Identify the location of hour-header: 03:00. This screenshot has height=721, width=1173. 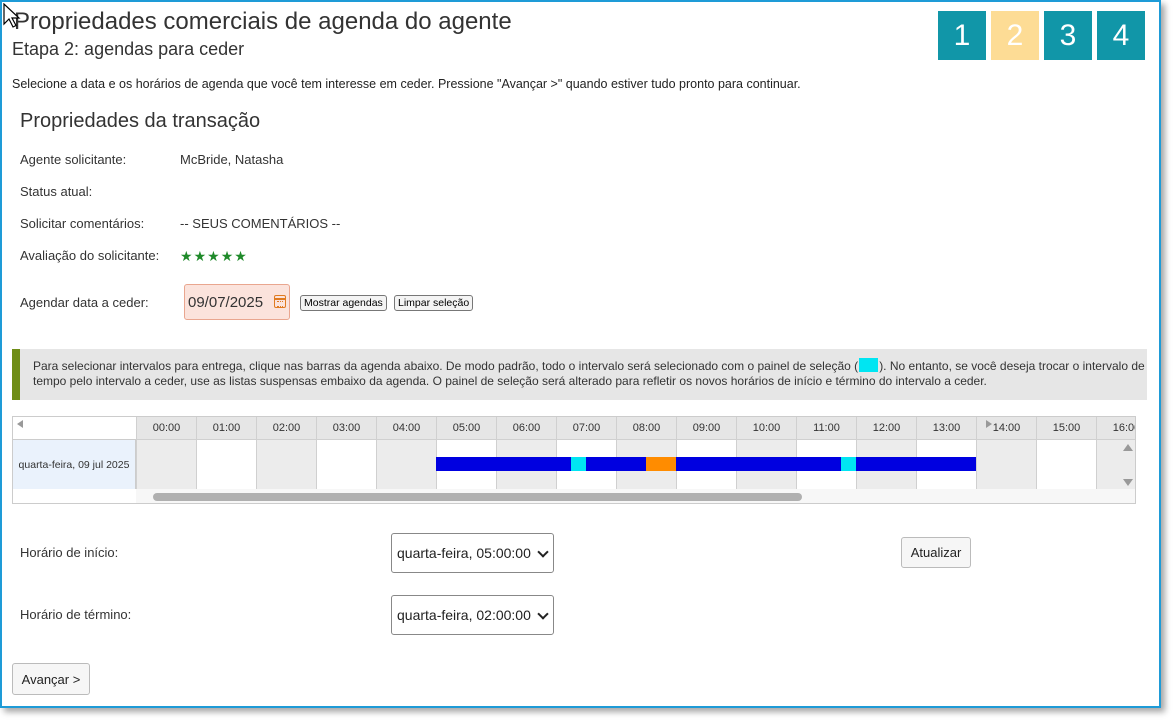
(346, 428).